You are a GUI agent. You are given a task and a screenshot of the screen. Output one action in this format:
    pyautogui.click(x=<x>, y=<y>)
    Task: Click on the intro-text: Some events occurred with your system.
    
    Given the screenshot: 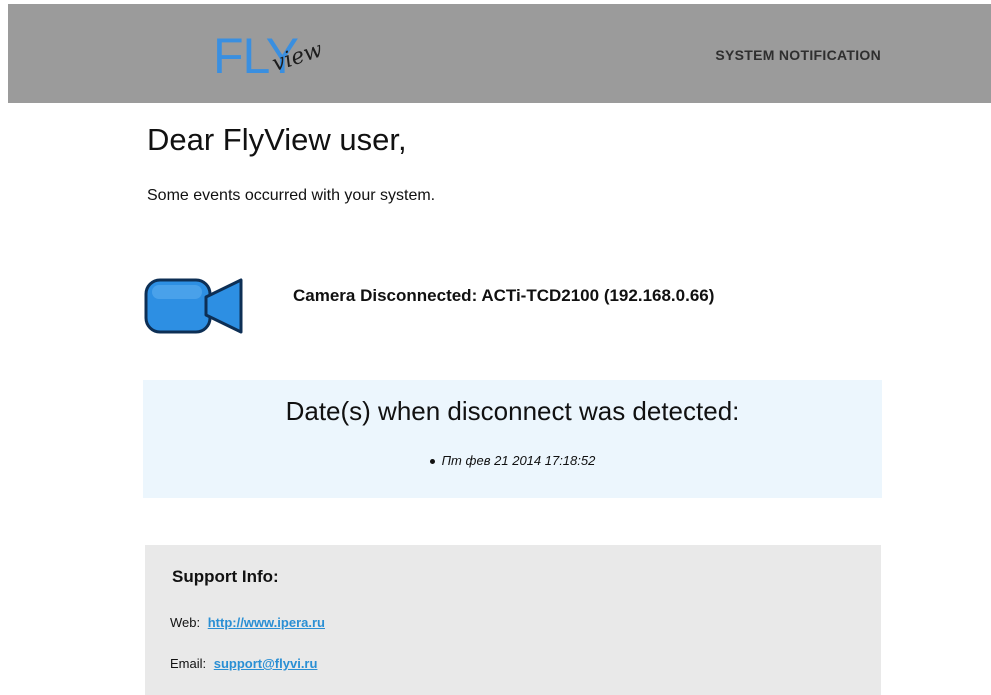 What is the action you would take?
    pyautogui.click(x=291, y=195)
    